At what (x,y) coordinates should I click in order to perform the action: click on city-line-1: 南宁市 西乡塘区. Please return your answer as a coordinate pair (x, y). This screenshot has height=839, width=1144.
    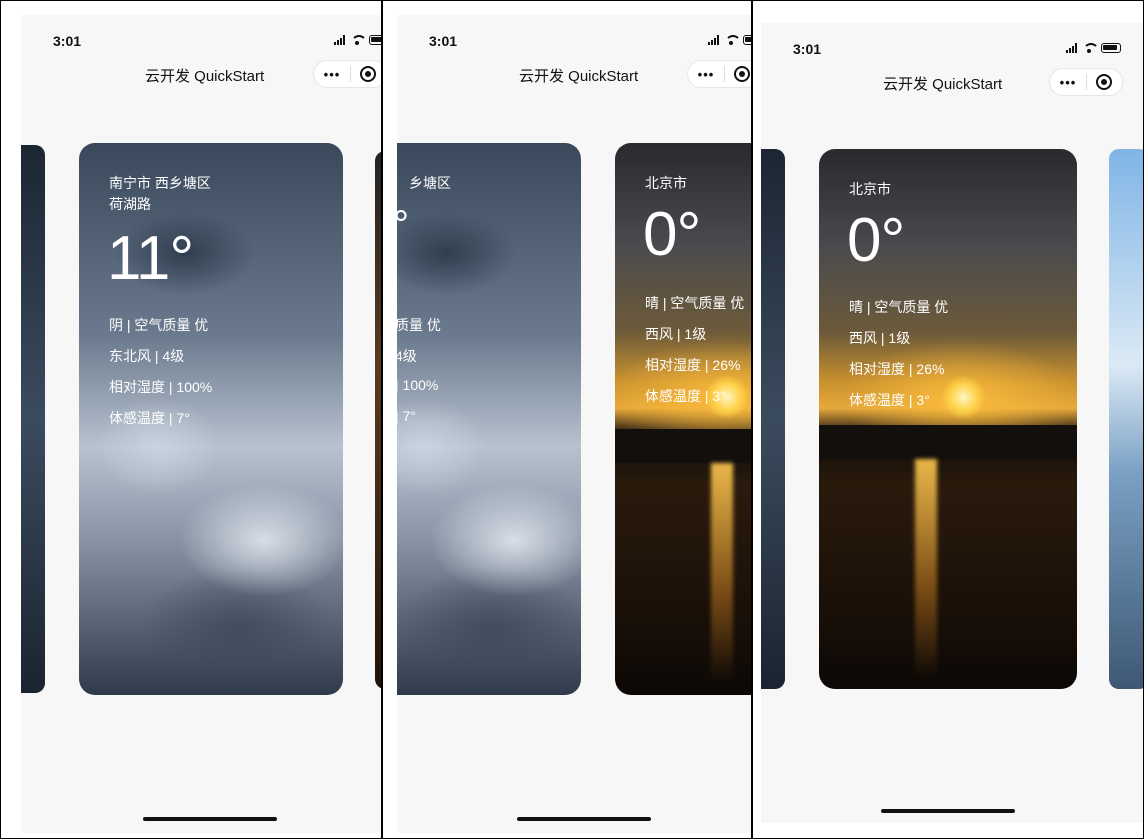
    Looking at the image, I should click on (160, 183).